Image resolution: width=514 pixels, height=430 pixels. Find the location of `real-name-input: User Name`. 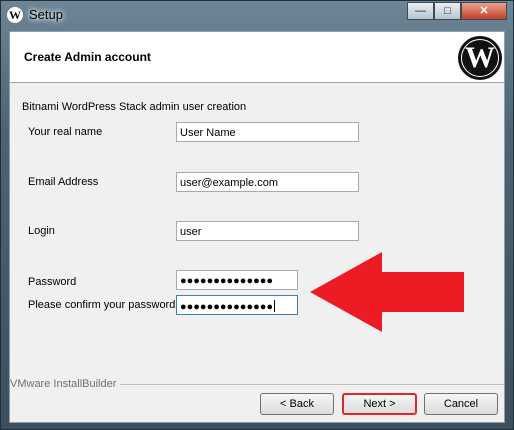

real-name-input: User Name is located at coordinates (267, 132).